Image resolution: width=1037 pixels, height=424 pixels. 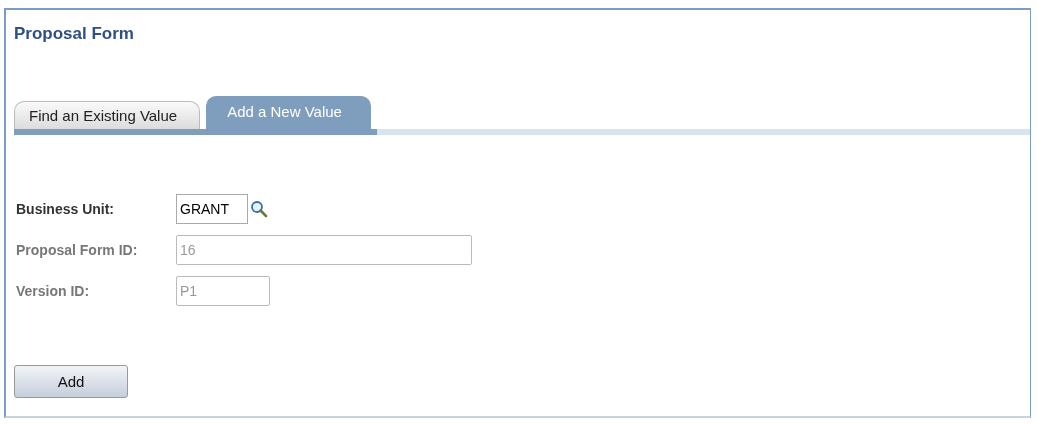 What do you see at coordinates (212, 209) in the screenshot?
I see `input-field: GRANT` at bounding box center [212, 209].